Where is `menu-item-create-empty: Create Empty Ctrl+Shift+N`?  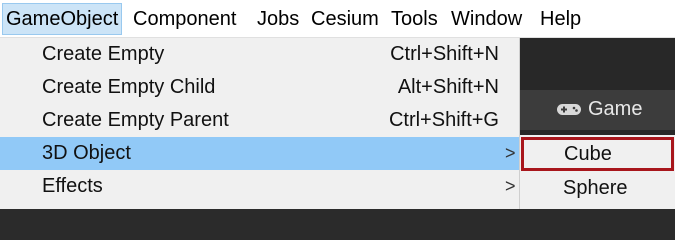
menu-item-create-empty: Create Empty Ctrl+Shift+N is located at coordinates (259, 54).